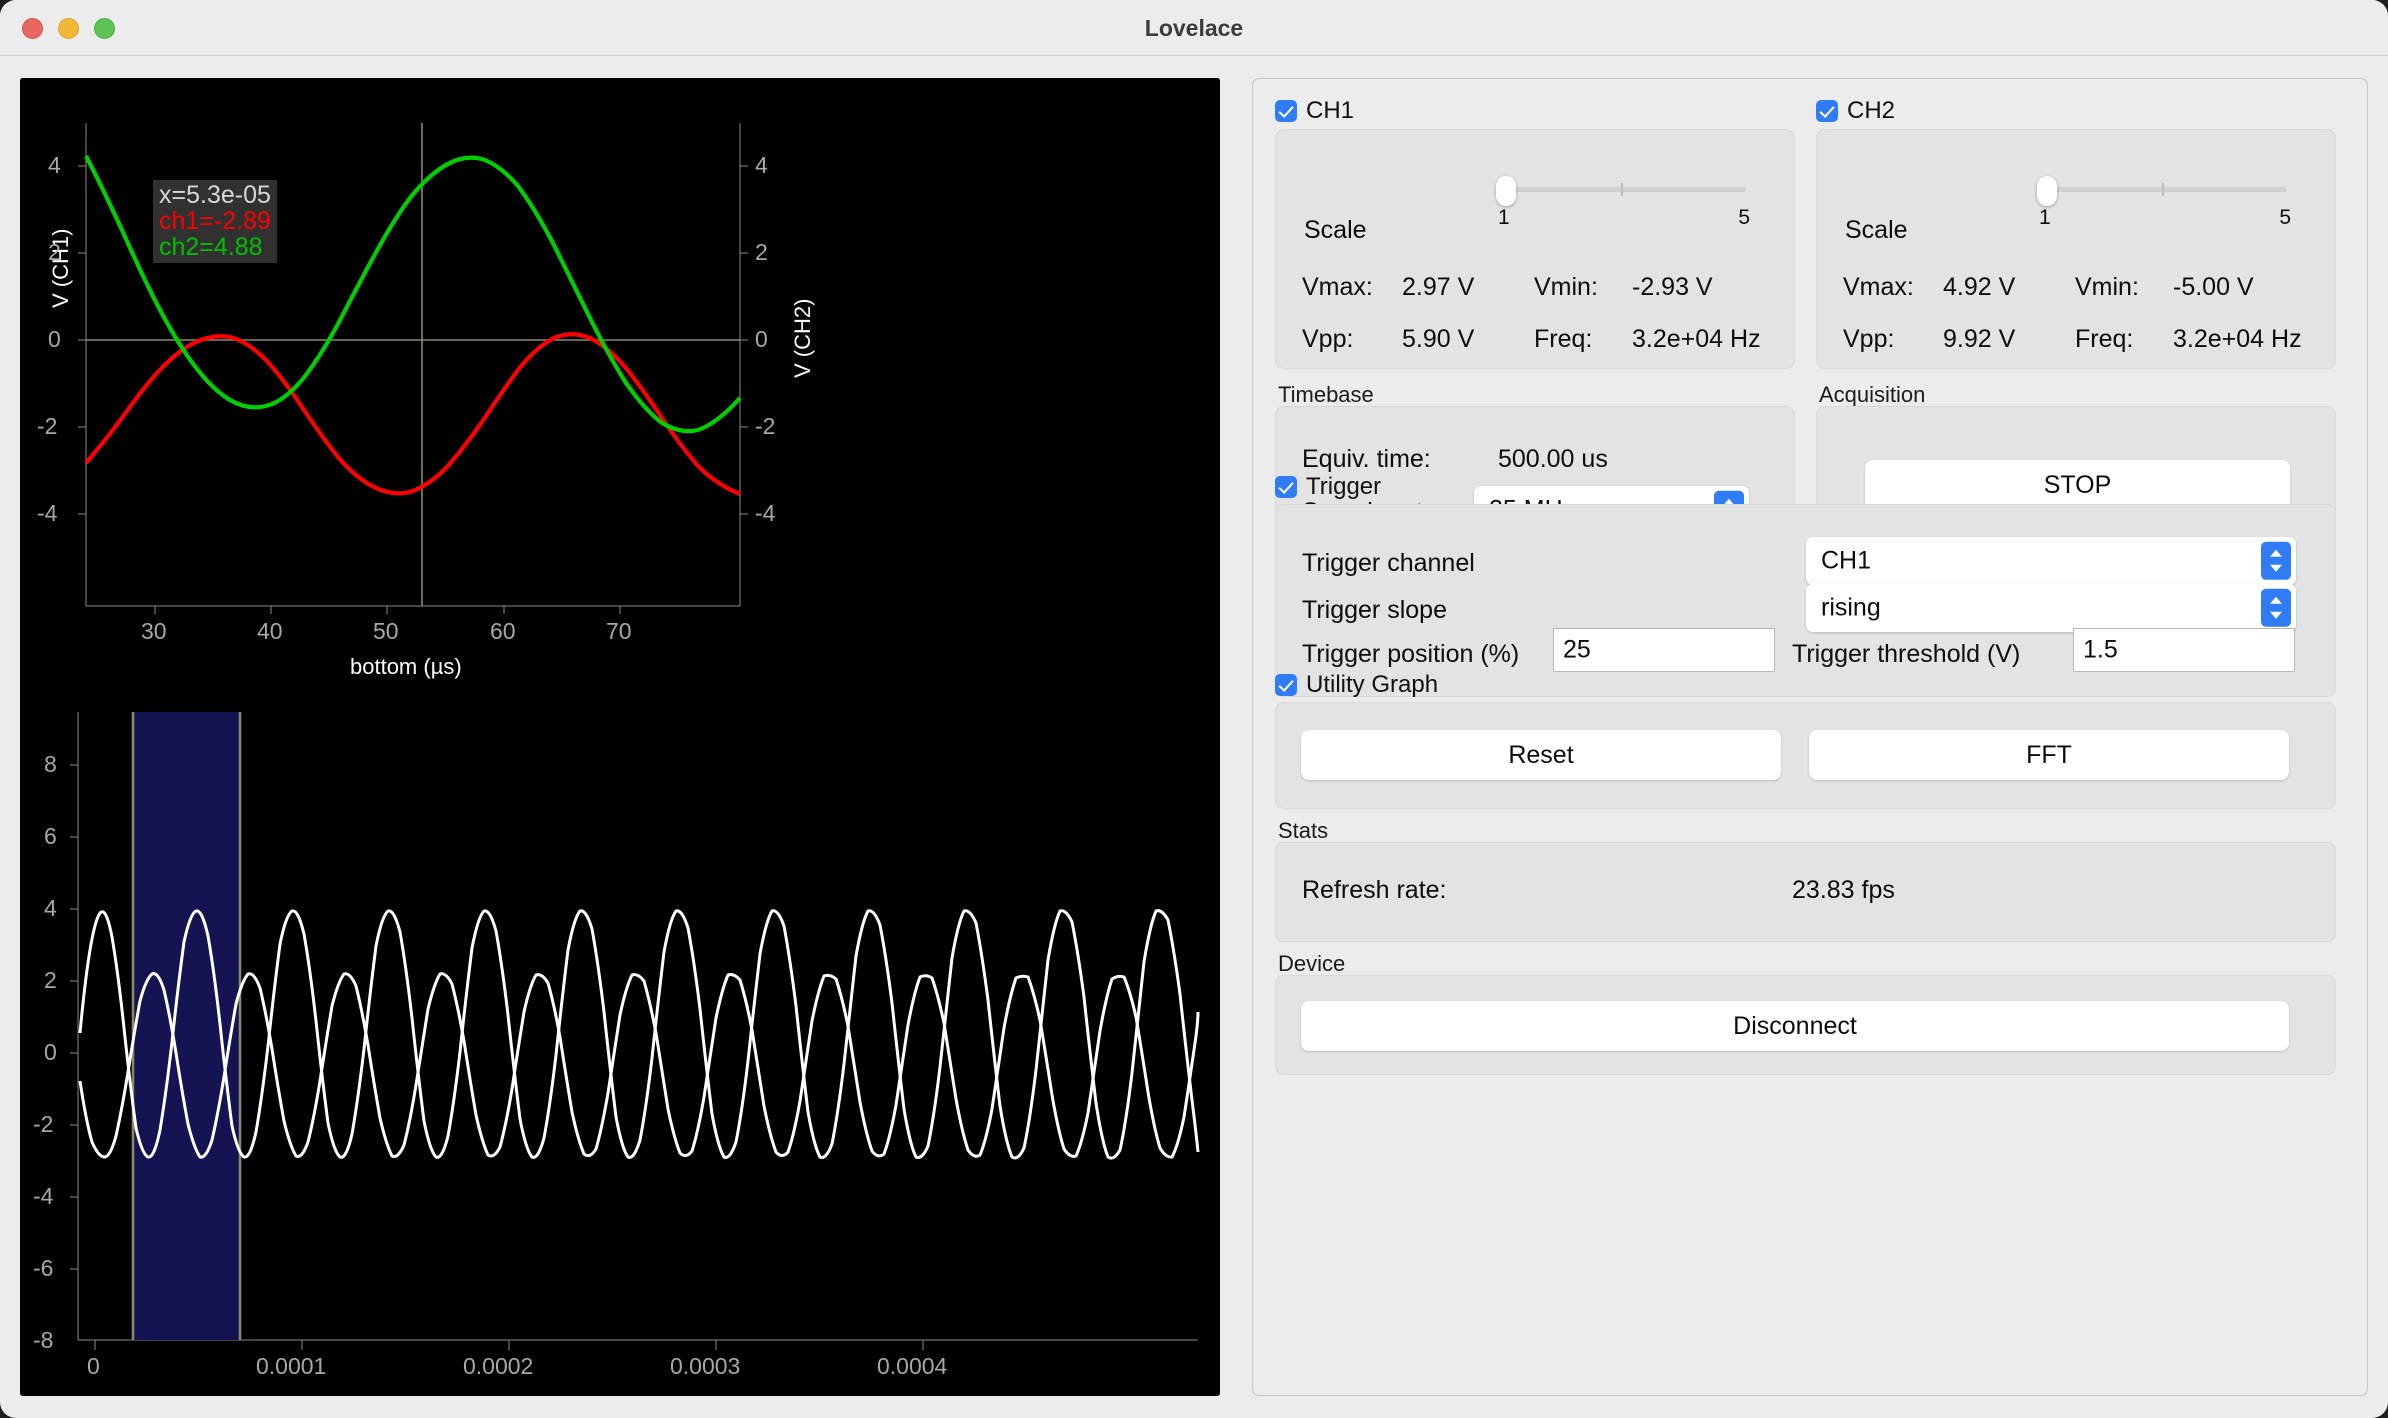 The width and height of the screenshot is (2388, 1418). I want to click on ch1-vmin-label: Vmin:, so click(1566, 287).